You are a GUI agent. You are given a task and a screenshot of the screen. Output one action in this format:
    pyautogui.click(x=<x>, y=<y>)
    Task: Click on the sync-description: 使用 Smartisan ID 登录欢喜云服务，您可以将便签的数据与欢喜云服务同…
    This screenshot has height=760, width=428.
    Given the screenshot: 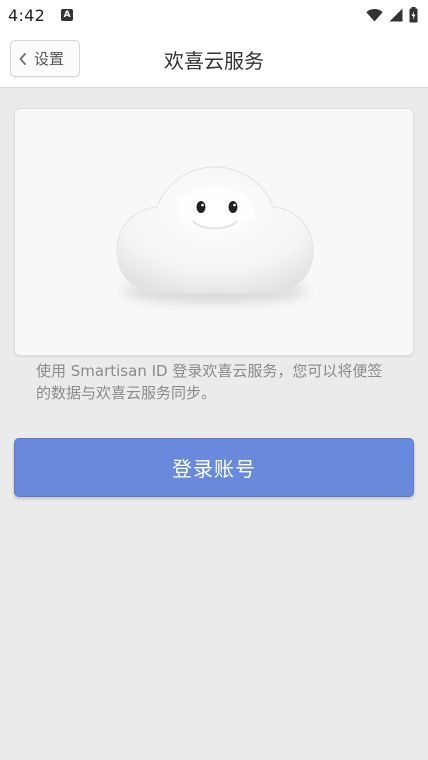 What is the action you would take?
    pyautogui.click(x=209, y=382)
    